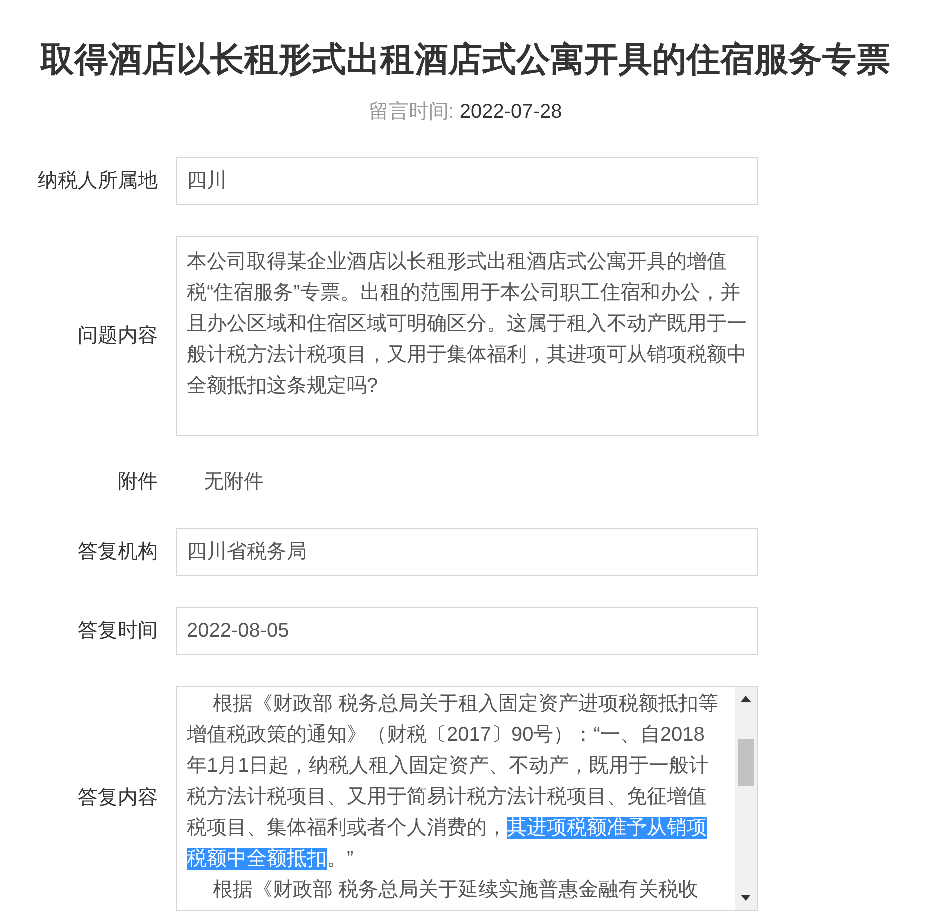  What do you see at coordinates (117, 336) in the screenshot?
I see `field-label: 问题内容` at bounding box center [117, 336].